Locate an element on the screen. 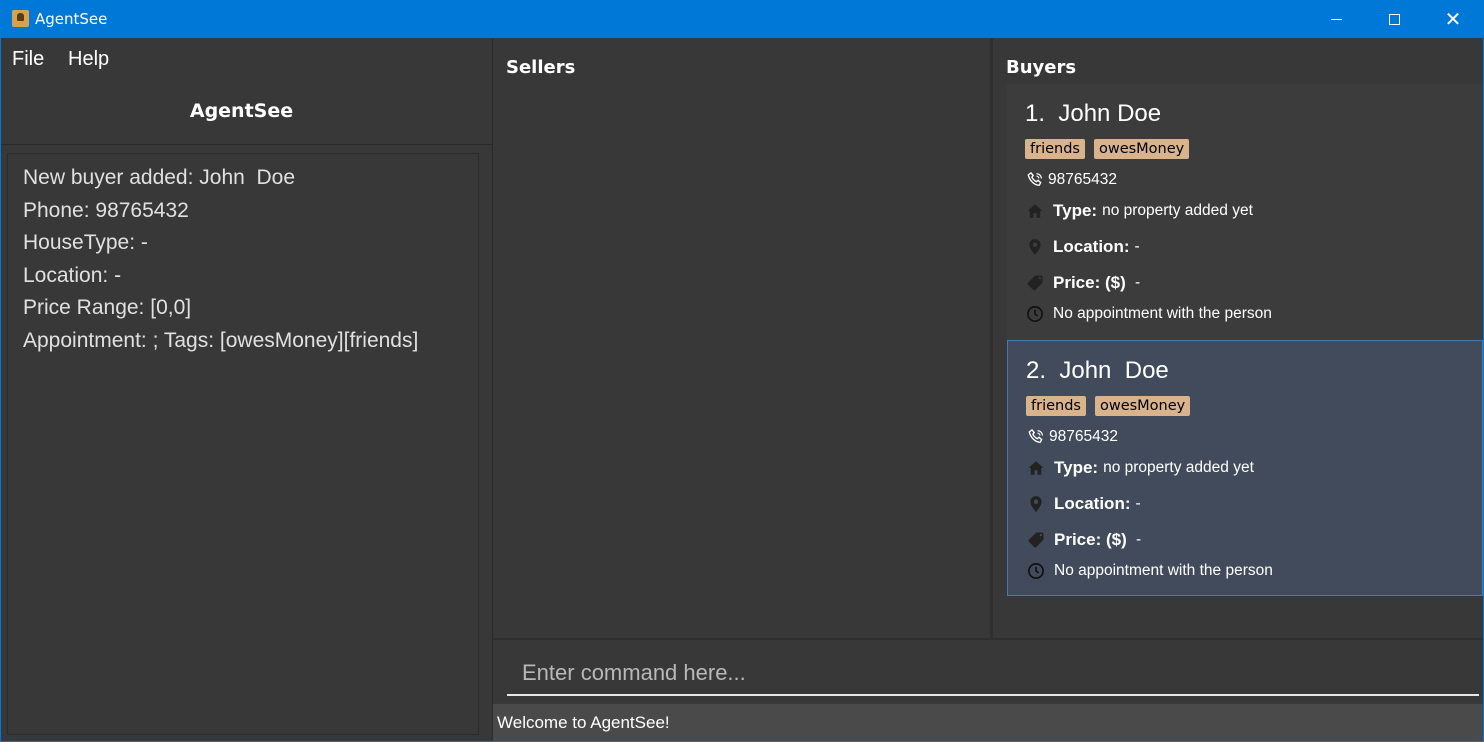 The width and height of the screenshot is (1484, 742). contact-card-icon is located at coordinates (20, 18).